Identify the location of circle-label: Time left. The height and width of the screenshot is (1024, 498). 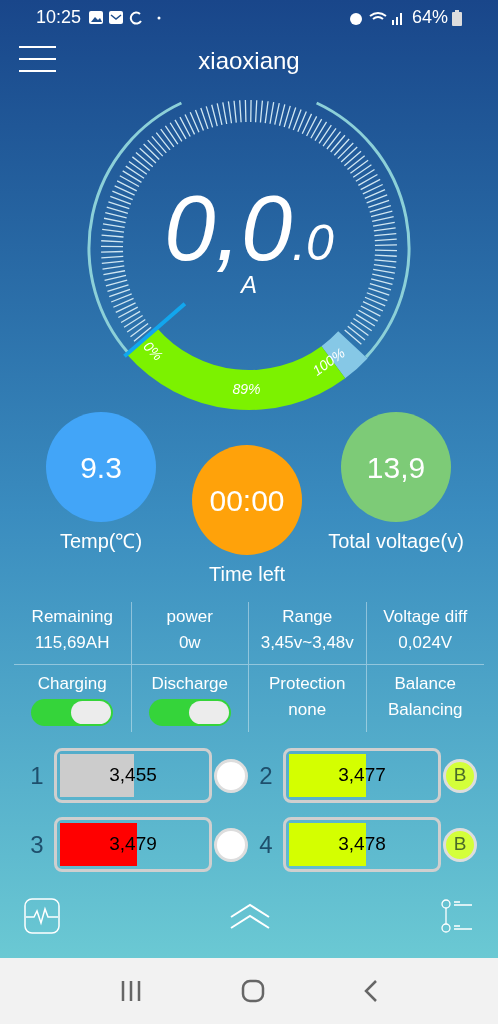
(247, 574).